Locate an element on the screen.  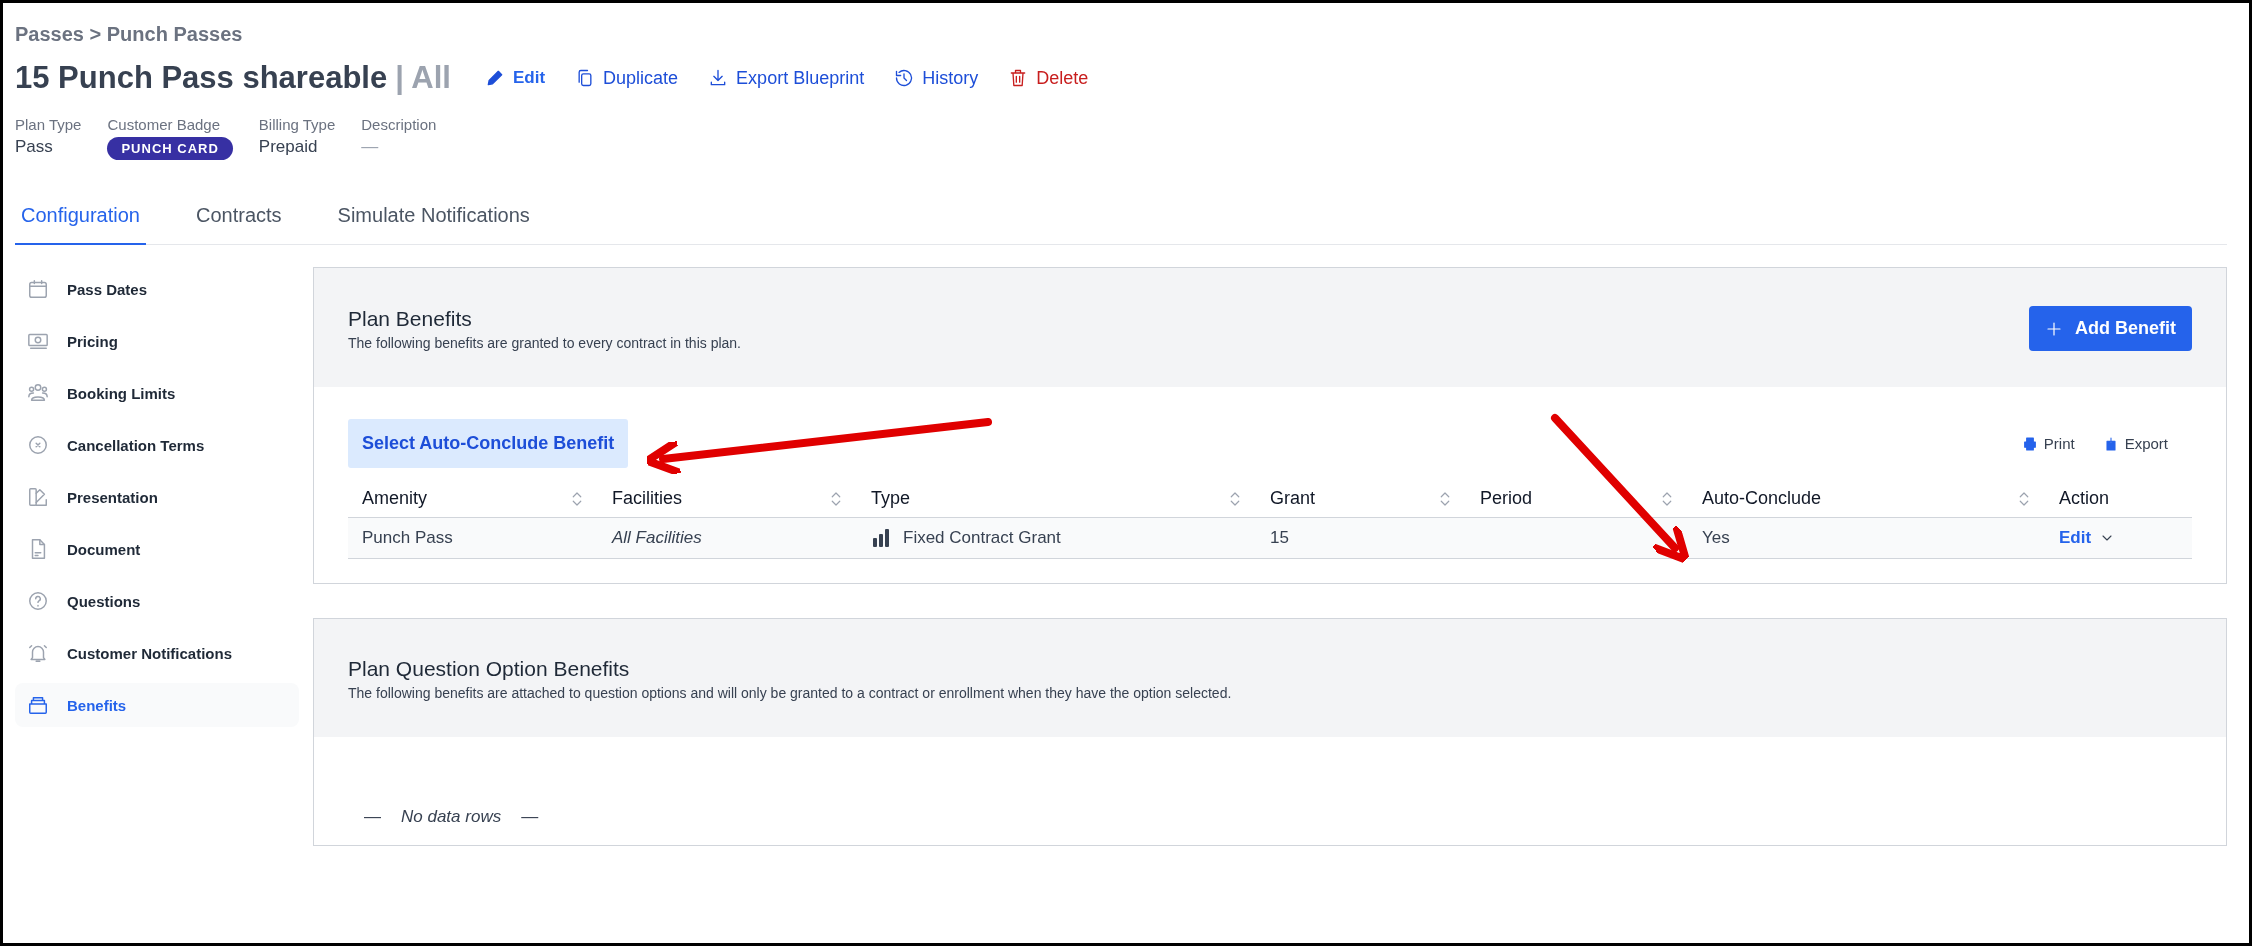
history-button: History is located at coordinates (936, 78).